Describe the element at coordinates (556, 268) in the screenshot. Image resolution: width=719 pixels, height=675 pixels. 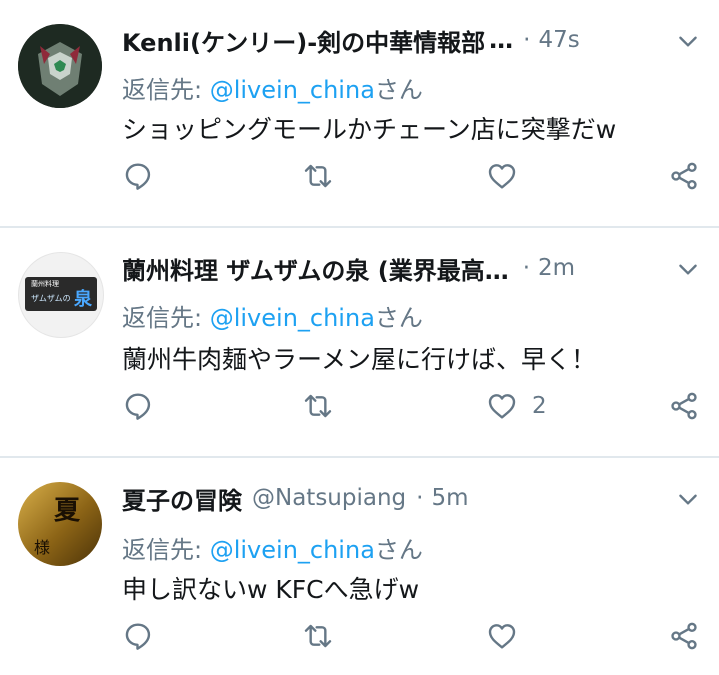
I see `timestamp: 2m` at that location.